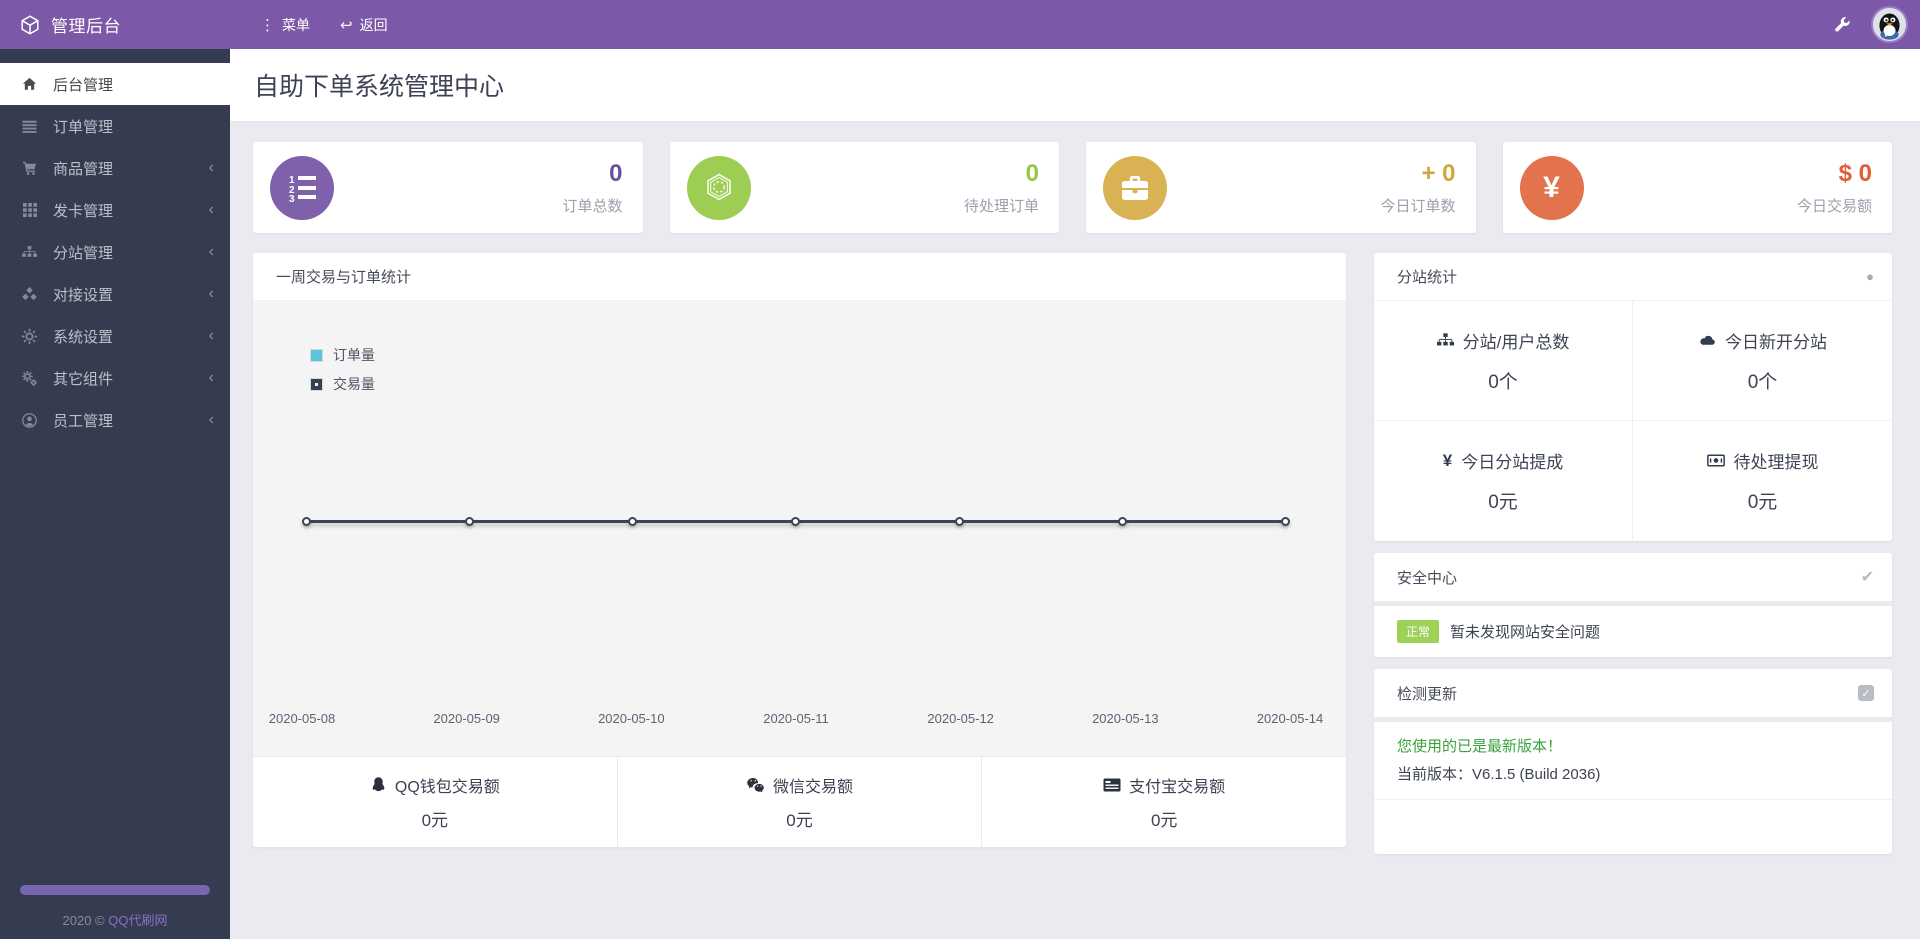 The width and height of the screenshot is (1920, 939). What do you see at coordinates (1762, 481) in the screenshot?
I see `substation-cell-withdrawals: 待处理提现 0元` at bounding box center [1762, 481].